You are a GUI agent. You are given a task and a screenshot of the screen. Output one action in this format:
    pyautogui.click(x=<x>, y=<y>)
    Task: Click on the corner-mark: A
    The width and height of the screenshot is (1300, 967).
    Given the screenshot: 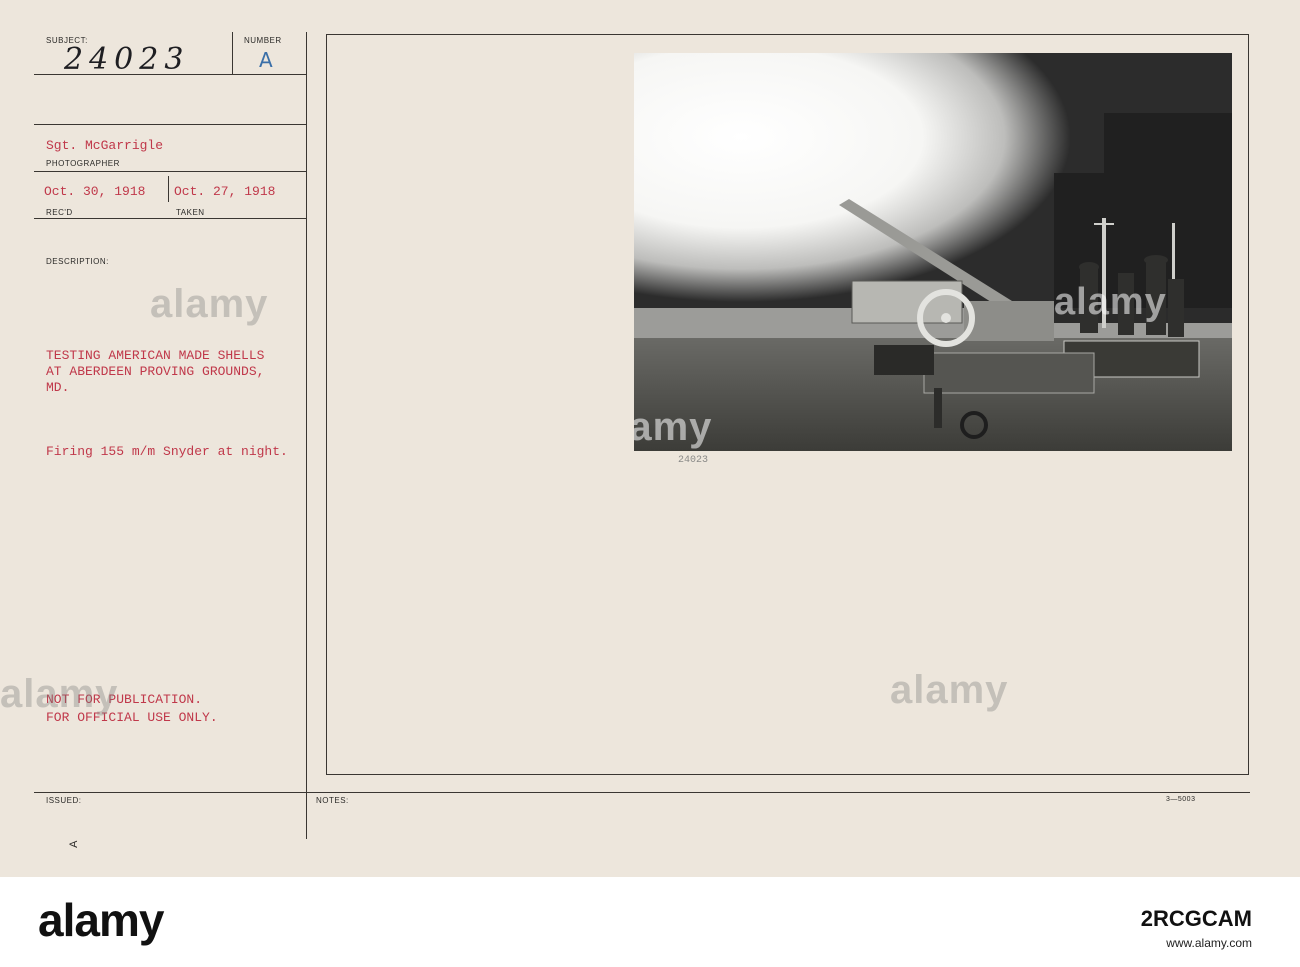 What is the action you would take?
    pyautogui.click(x=73, y=844)
    